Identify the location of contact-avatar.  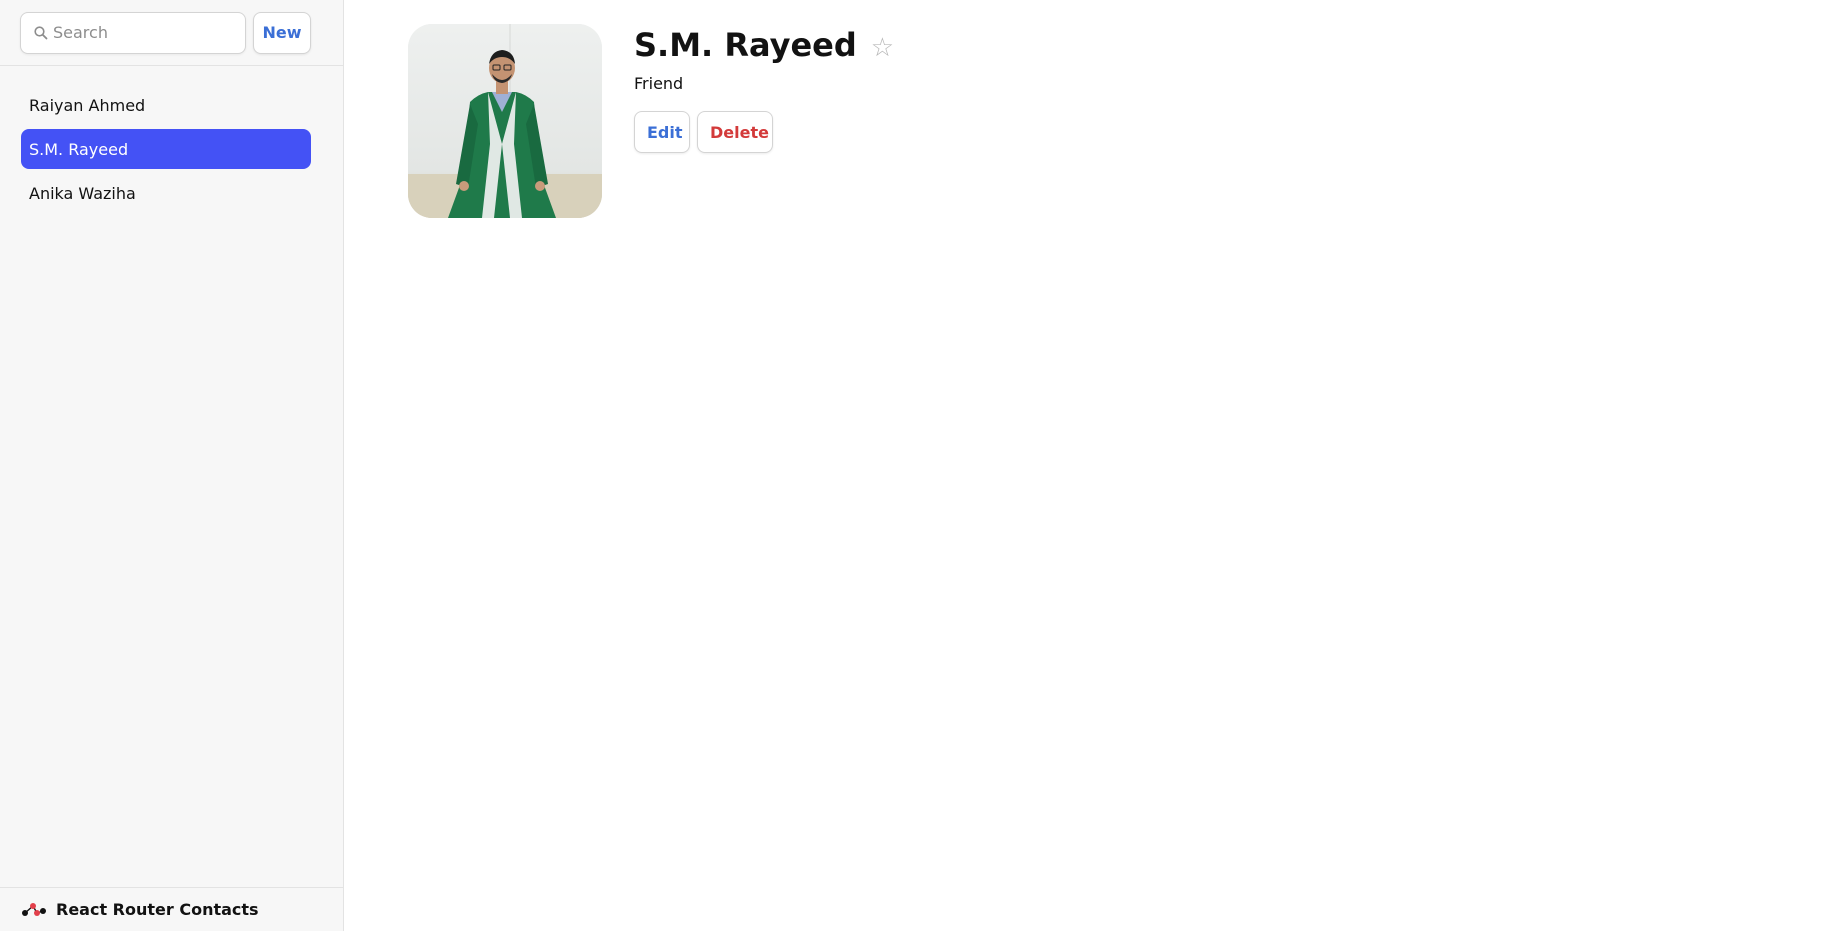
(505, 121).